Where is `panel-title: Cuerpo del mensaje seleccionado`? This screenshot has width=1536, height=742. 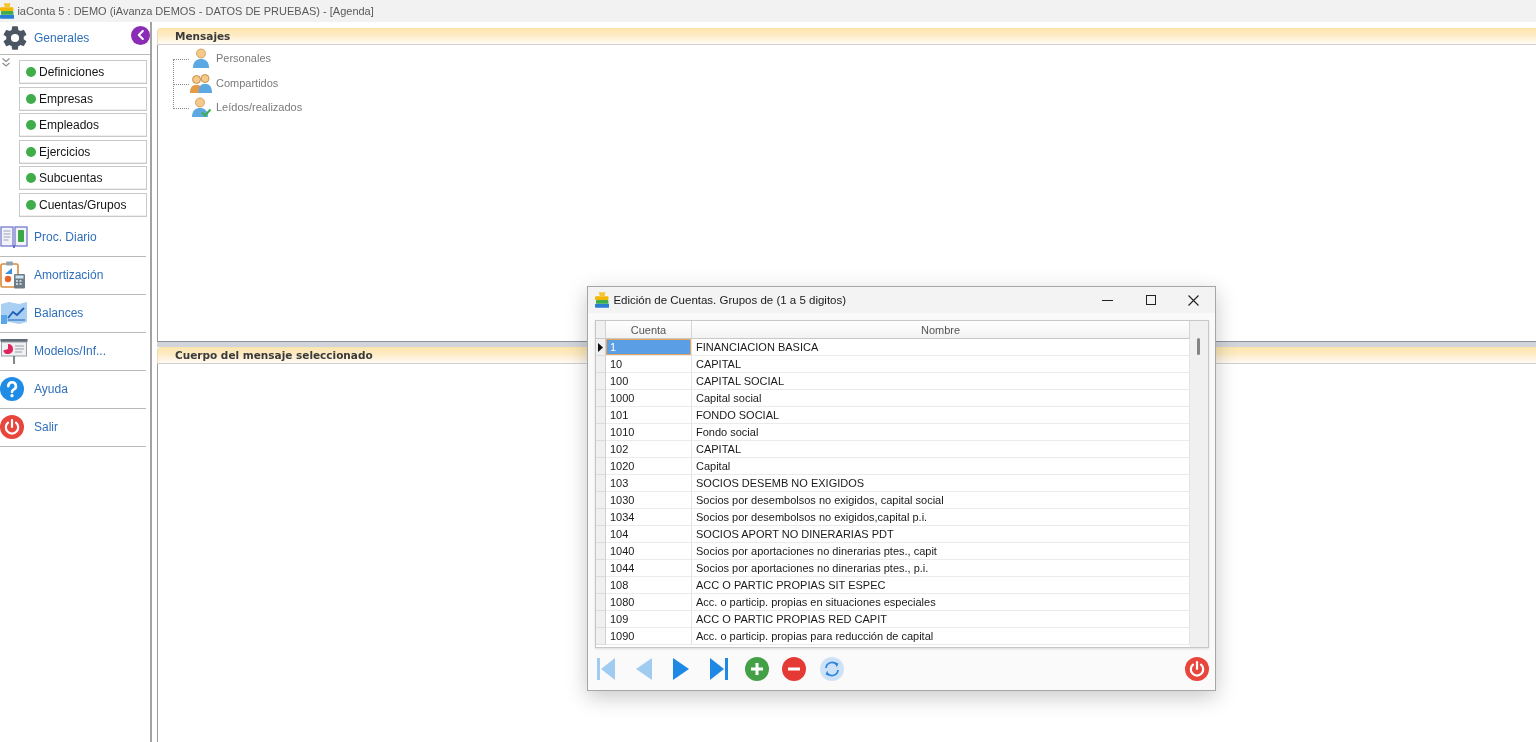 panel-title: Cuerpo del mensaje seleccionado is located at coordinates (274, 355).